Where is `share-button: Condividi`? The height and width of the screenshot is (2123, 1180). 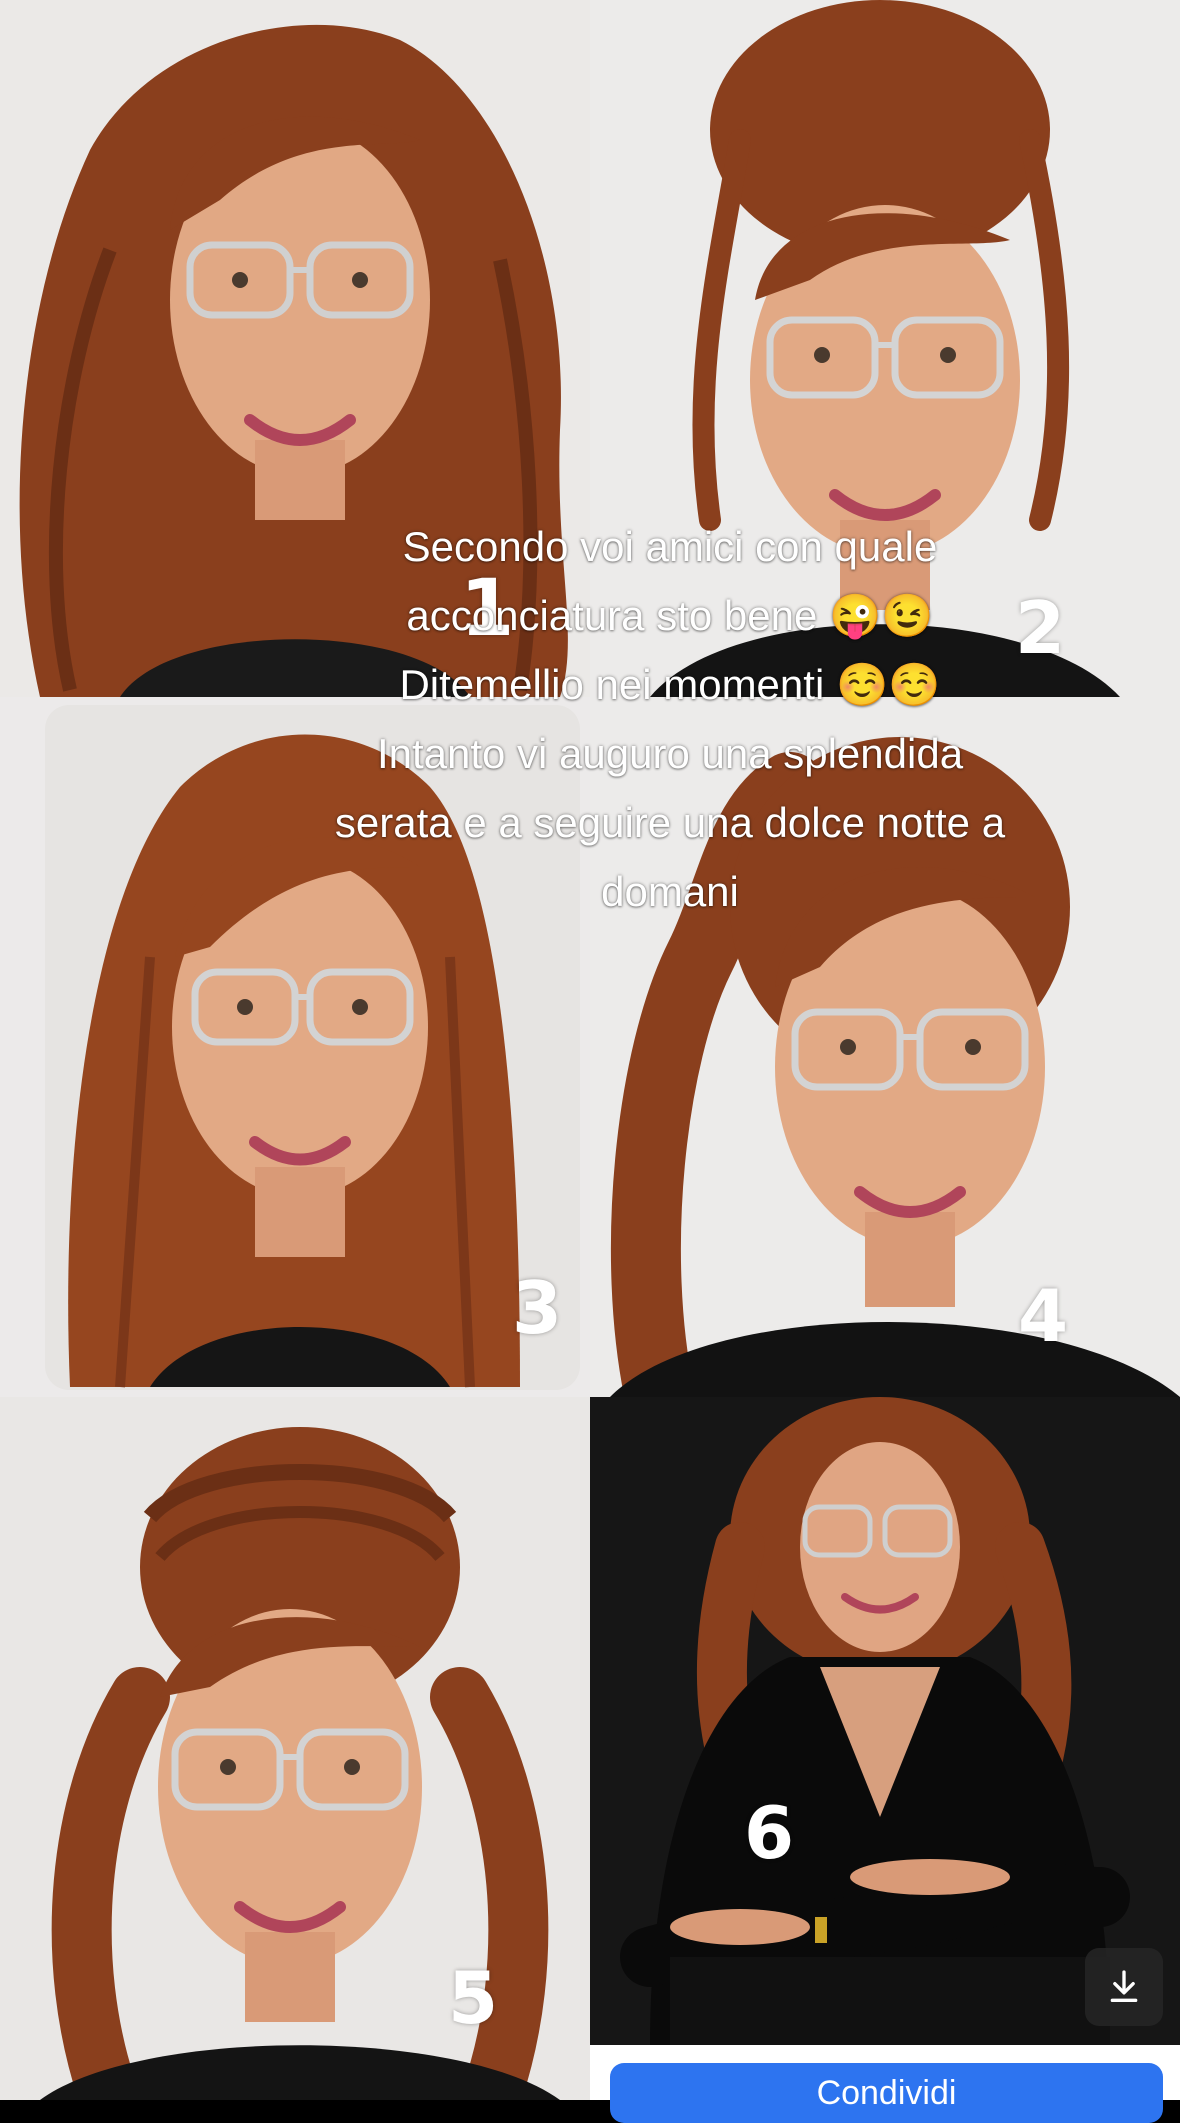 share-button: Condividi is located at coordinates (886, 2093).